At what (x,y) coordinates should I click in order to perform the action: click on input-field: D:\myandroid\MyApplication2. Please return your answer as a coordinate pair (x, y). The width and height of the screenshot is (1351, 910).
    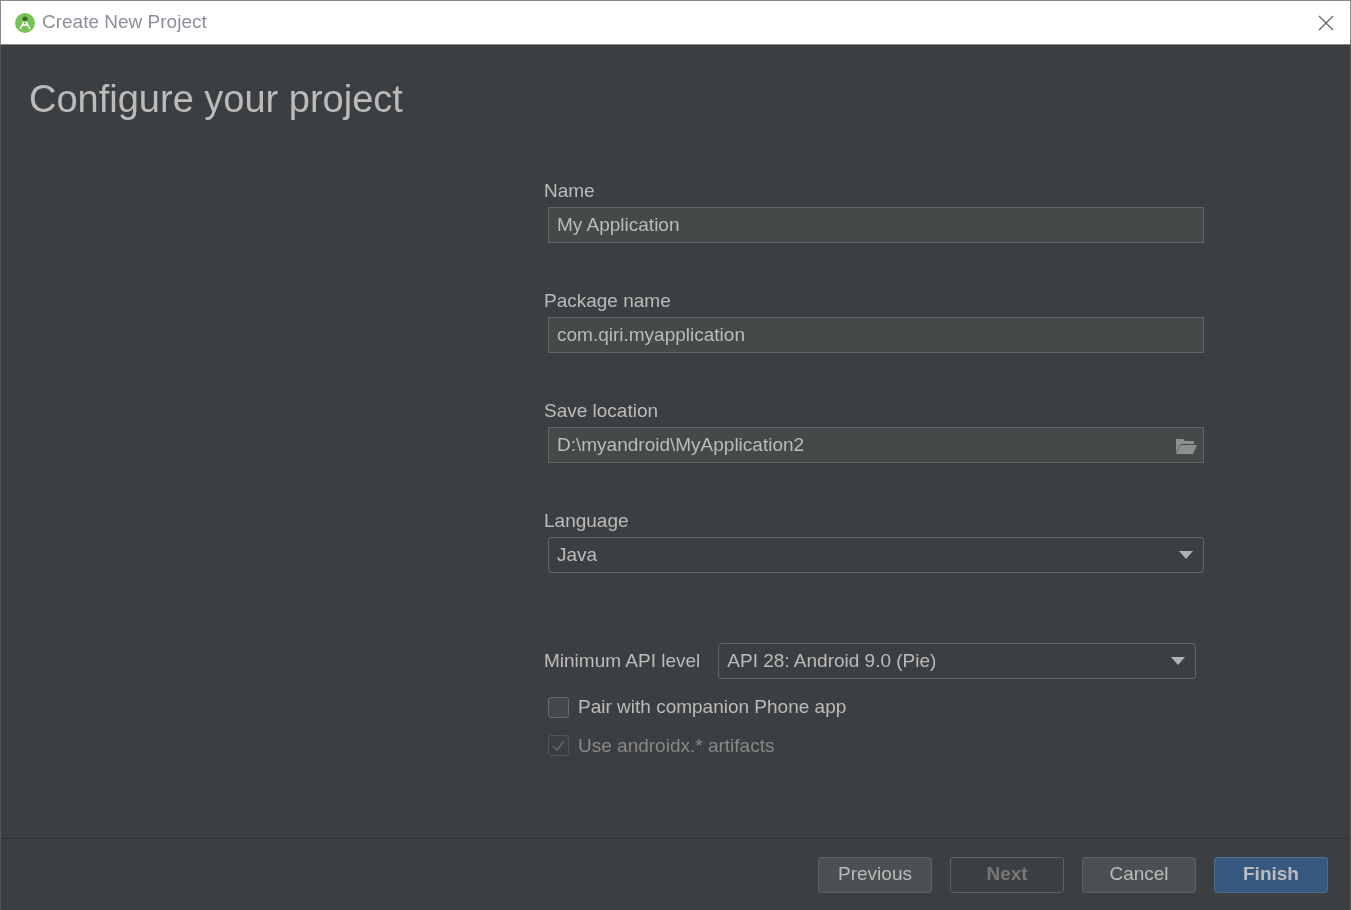
    Looking at the image, I should click on (876, 445).